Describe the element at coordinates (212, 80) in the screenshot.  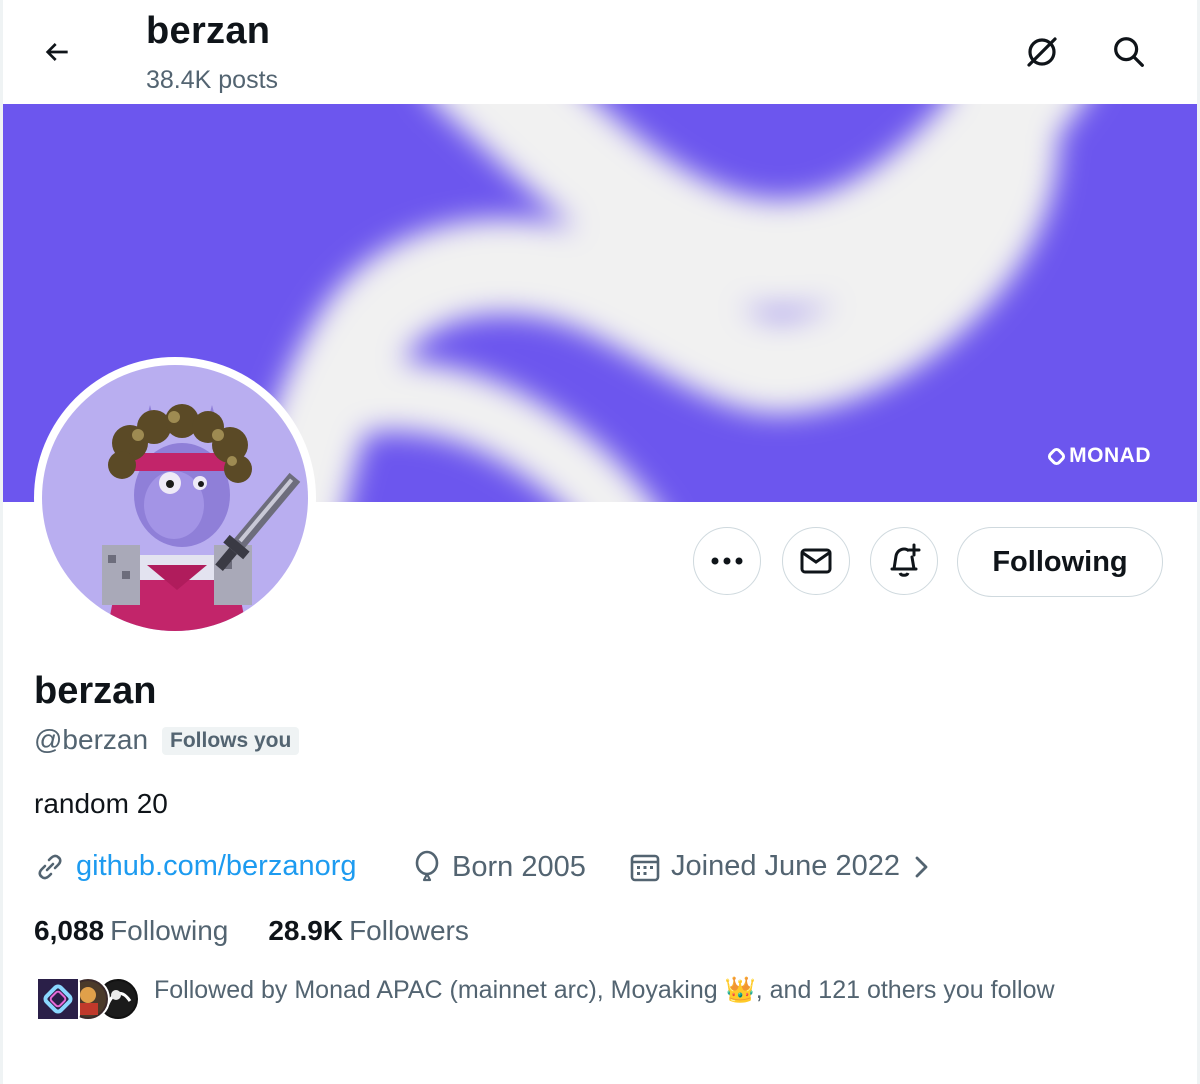
I see `header-post-count: 38.4K posts` at that location.